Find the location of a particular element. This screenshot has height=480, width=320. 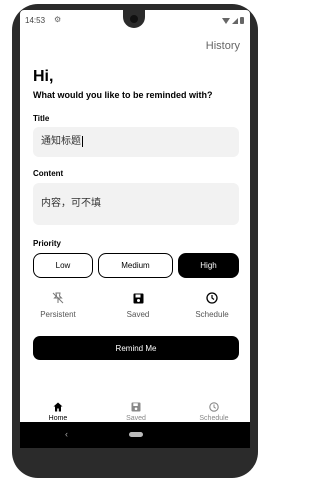

battery-icon is located at coordinates (242, 20).